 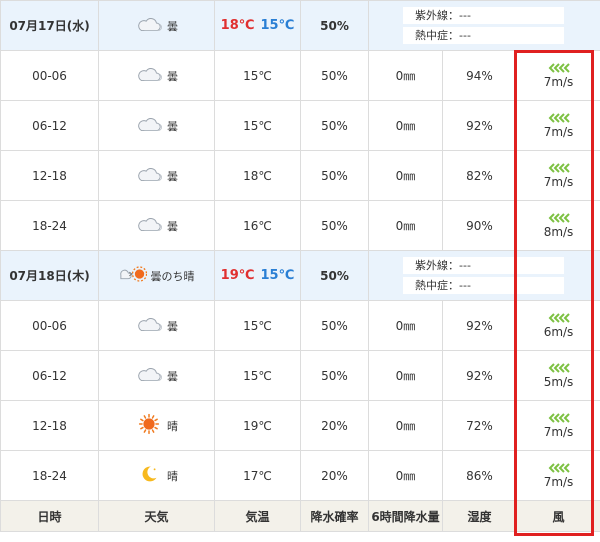 What do you see at coordinates (133, 275) in the screenshot?
I see `cloud-then-sun-icon` at bounding box center [133, 275].